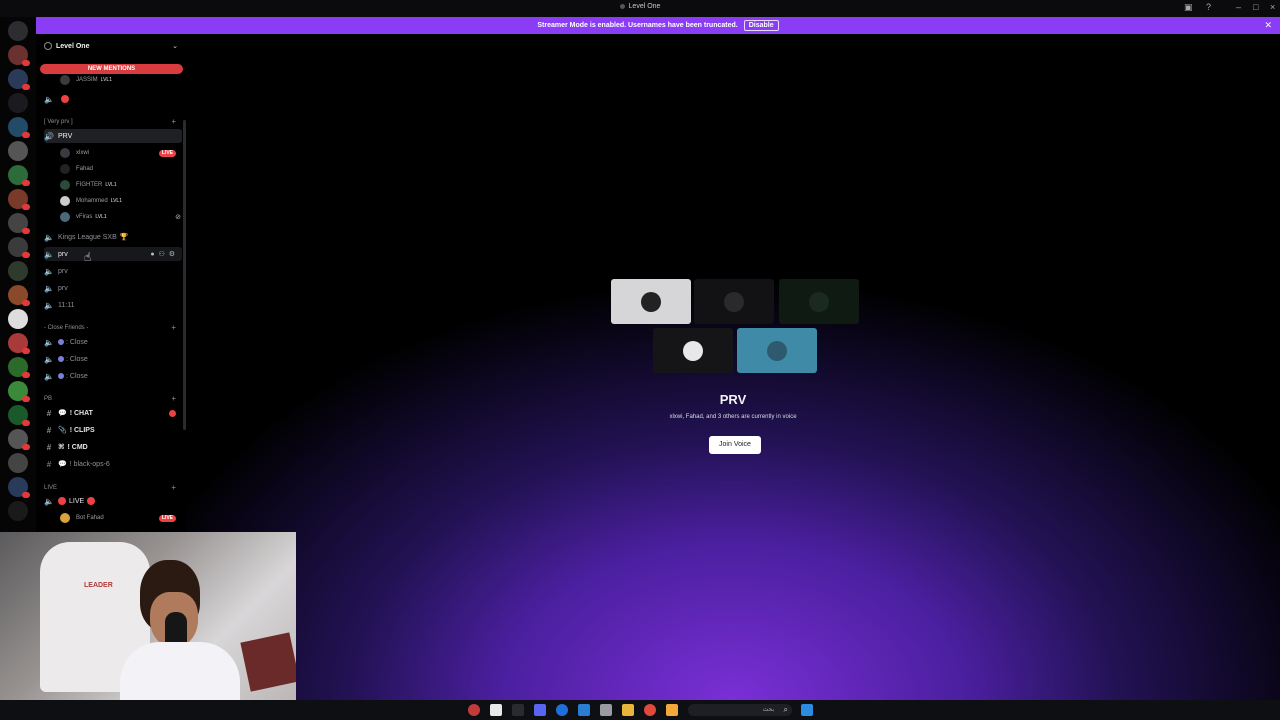  I want to click on channel-actions: ● ⚇ ⚙, so click(163, 254).